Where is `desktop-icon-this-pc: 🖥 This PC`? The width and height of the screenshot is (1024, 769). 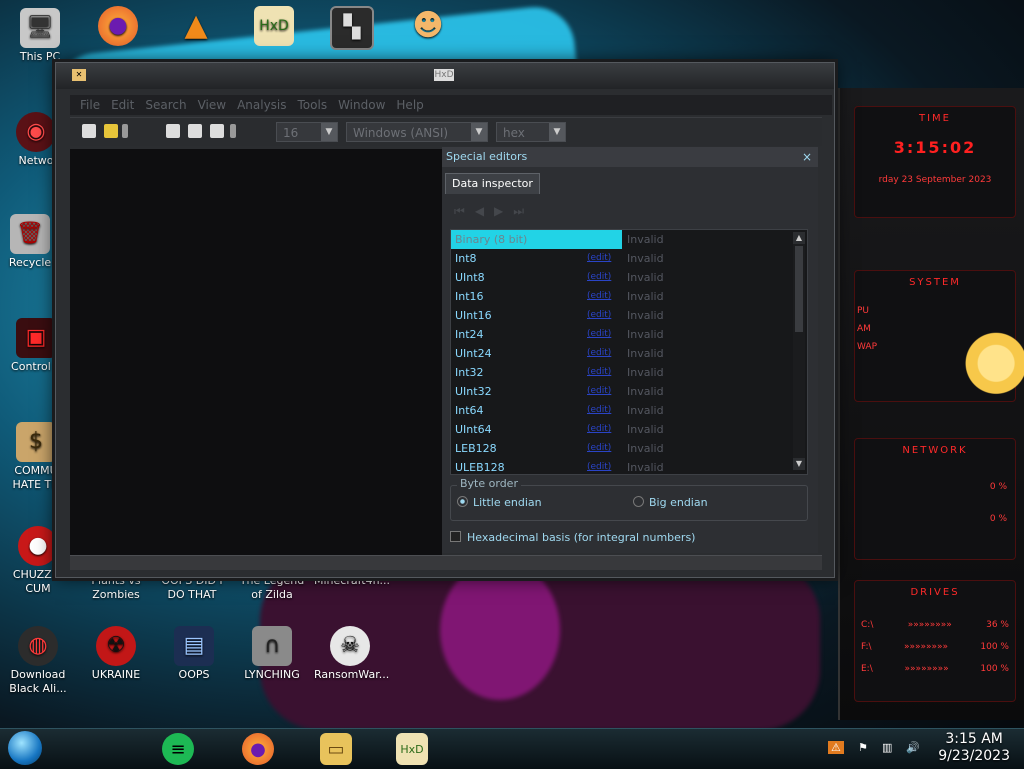
desktop-icon-this-pc: 🖥 This PC is located at coordinates (40, 36).